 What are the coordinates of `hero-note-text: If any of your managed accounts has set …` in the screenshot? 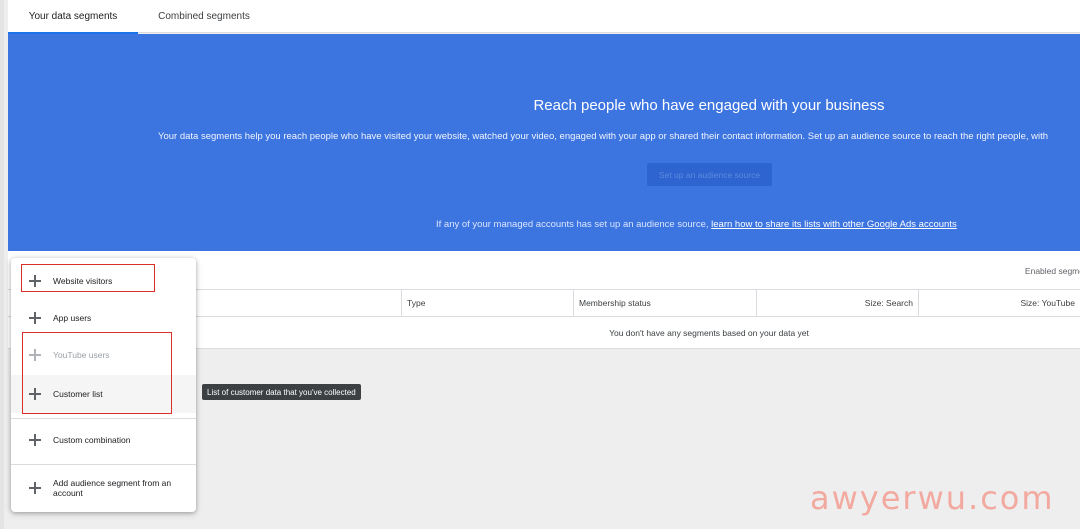 It's located at (574, 224).